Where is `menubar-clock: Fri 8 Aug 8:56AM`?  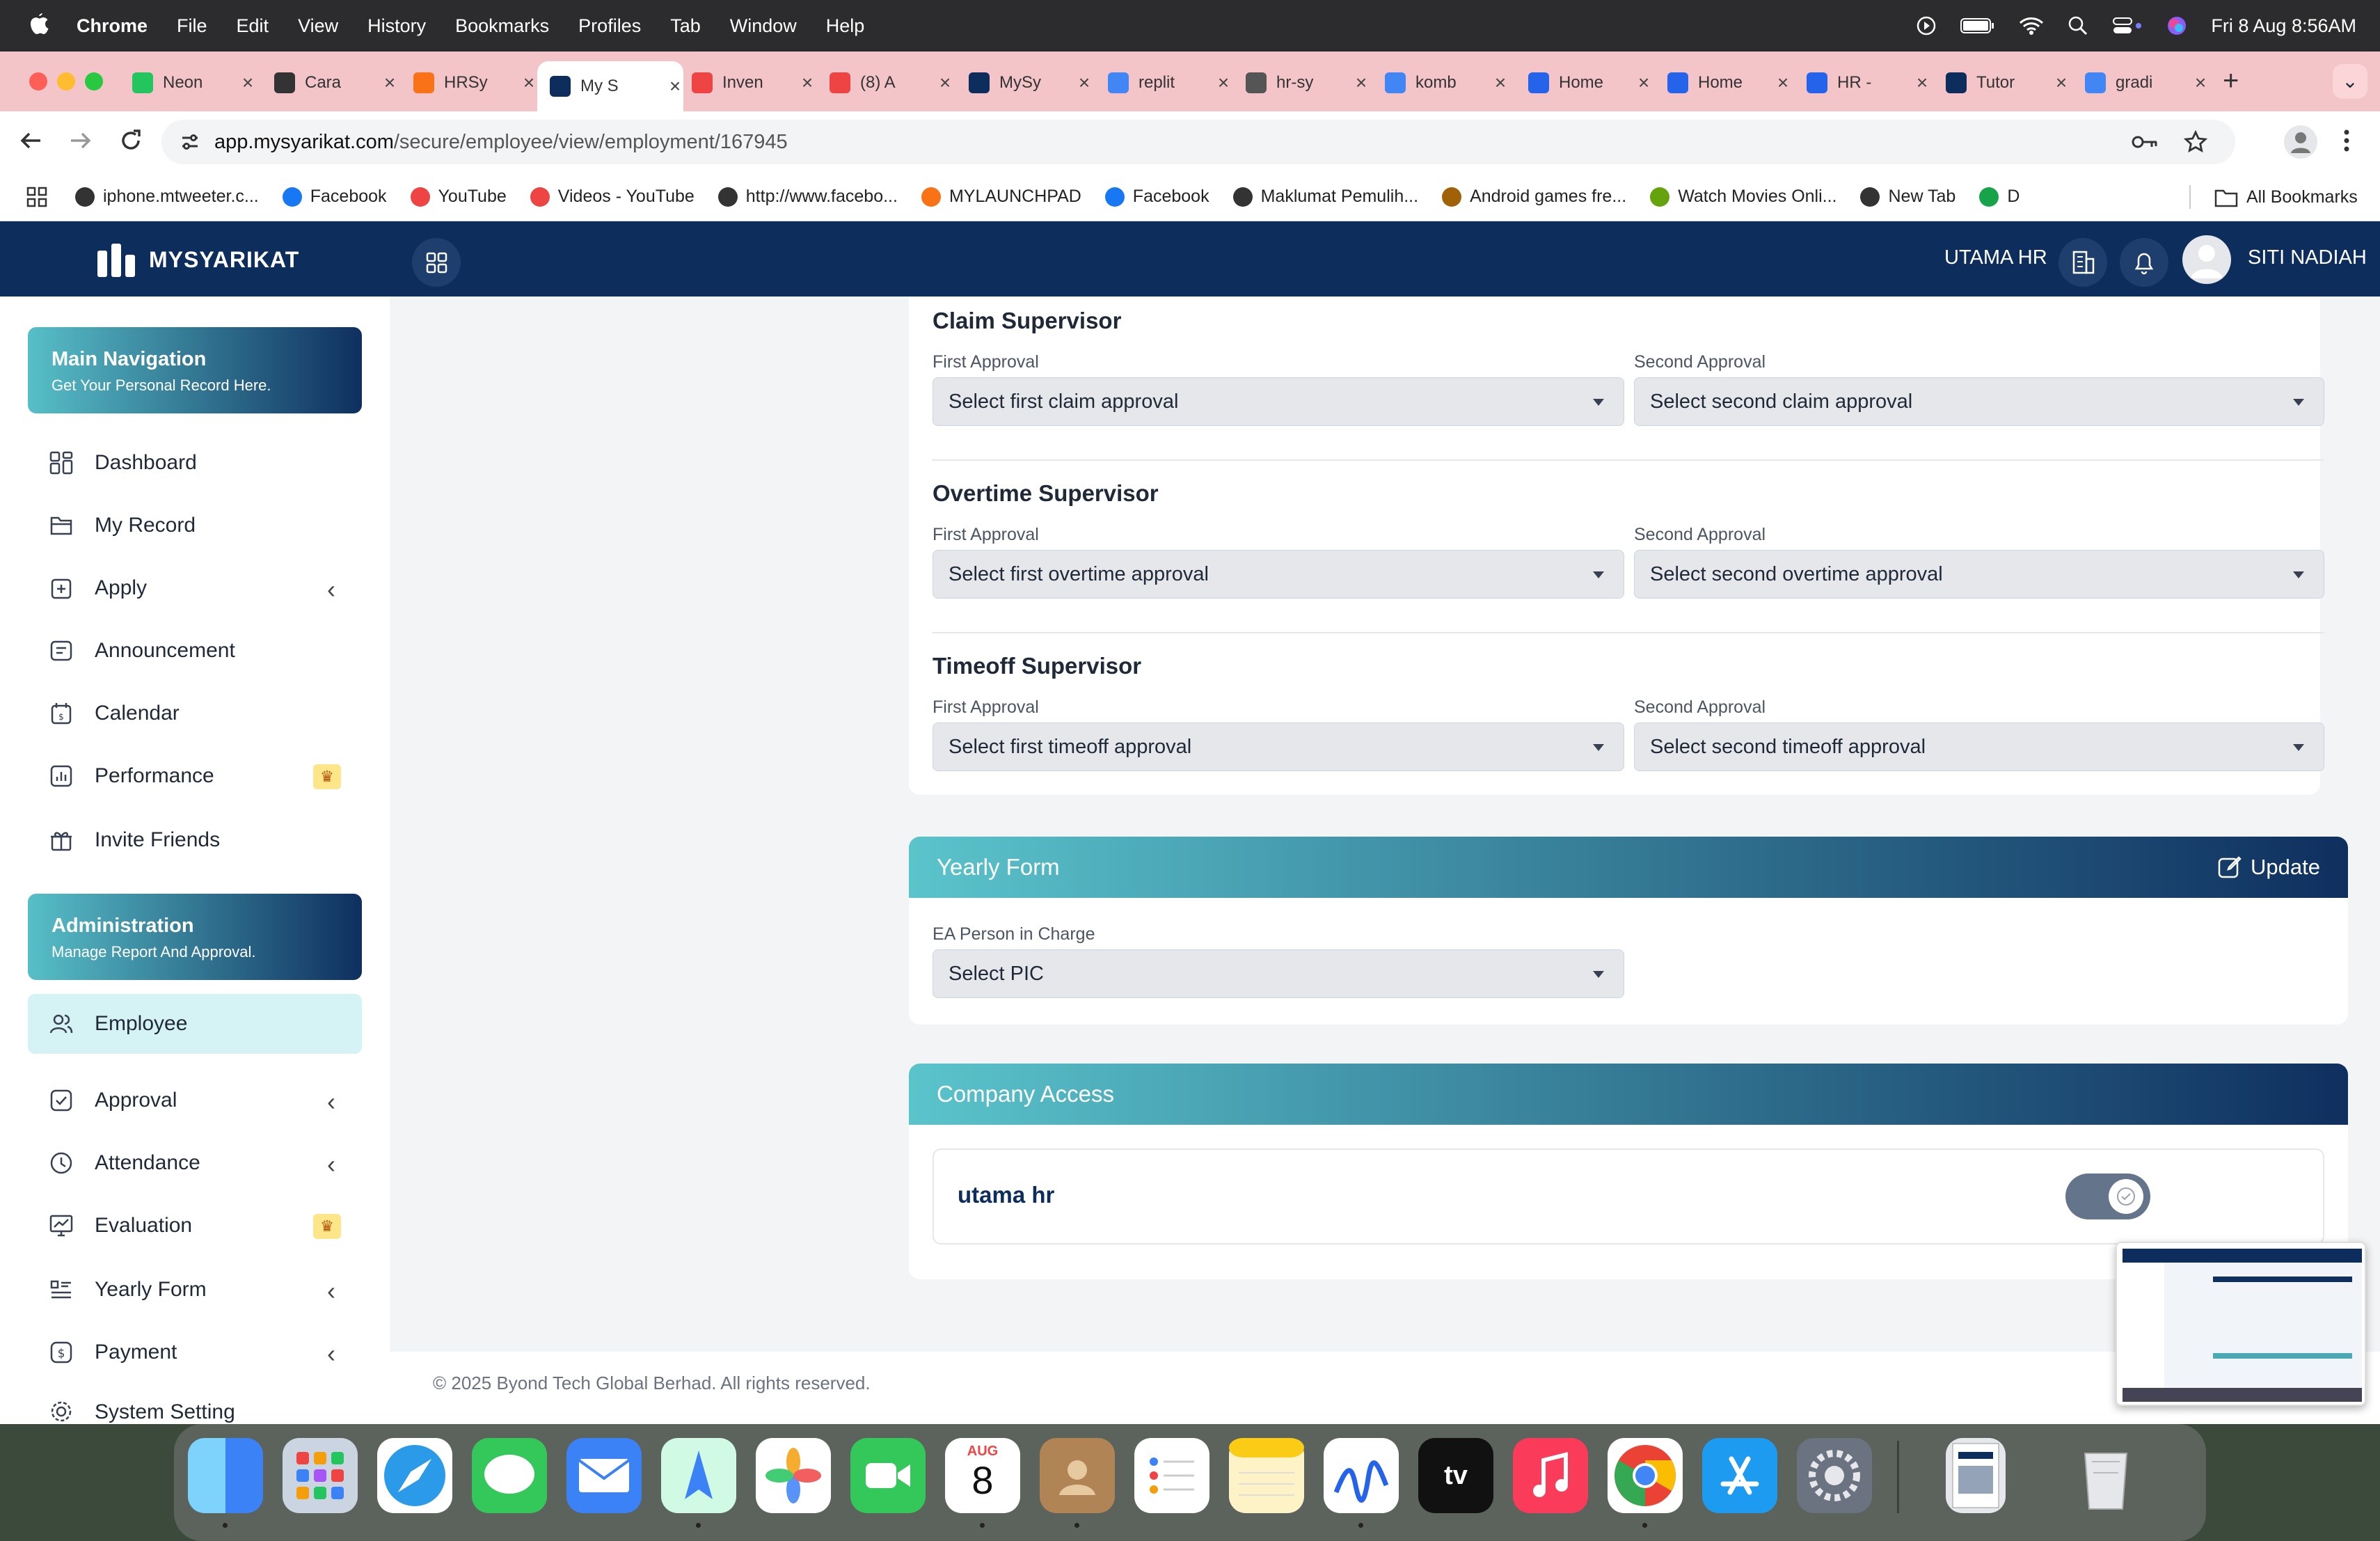 menubar-clock: Fri 8 Aug 8:56AM is located at coordinates (2283, 26).